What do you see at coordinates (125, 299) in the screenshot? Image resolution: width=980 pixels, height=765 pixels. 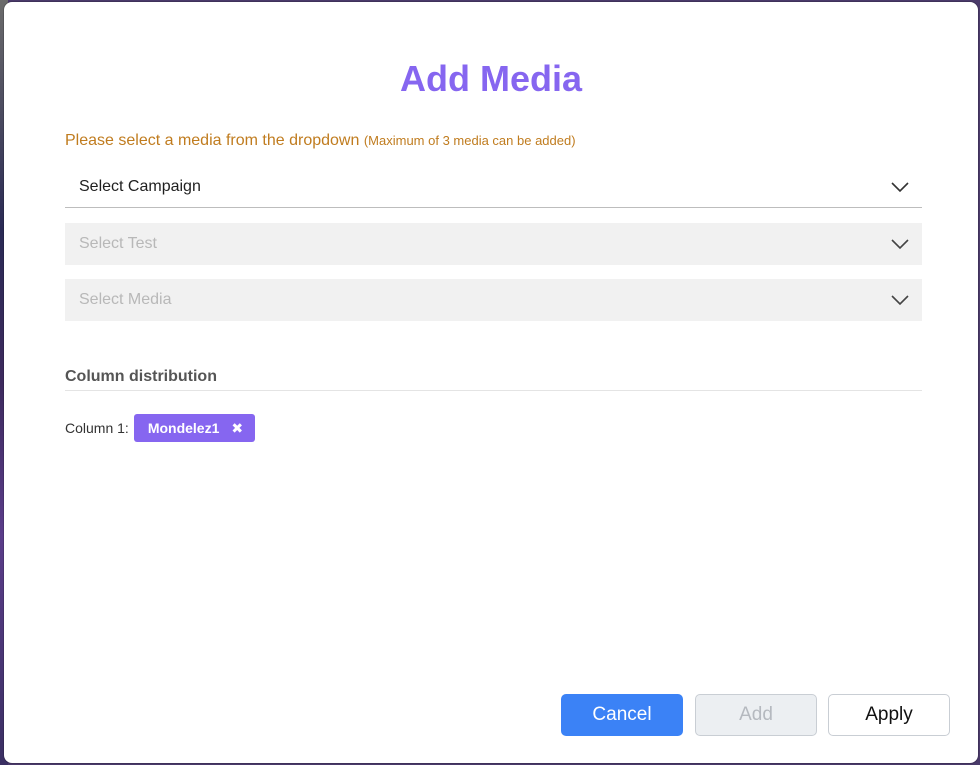 I see `select-media-placeholder: Select Media` at bounding box center [125, 299].